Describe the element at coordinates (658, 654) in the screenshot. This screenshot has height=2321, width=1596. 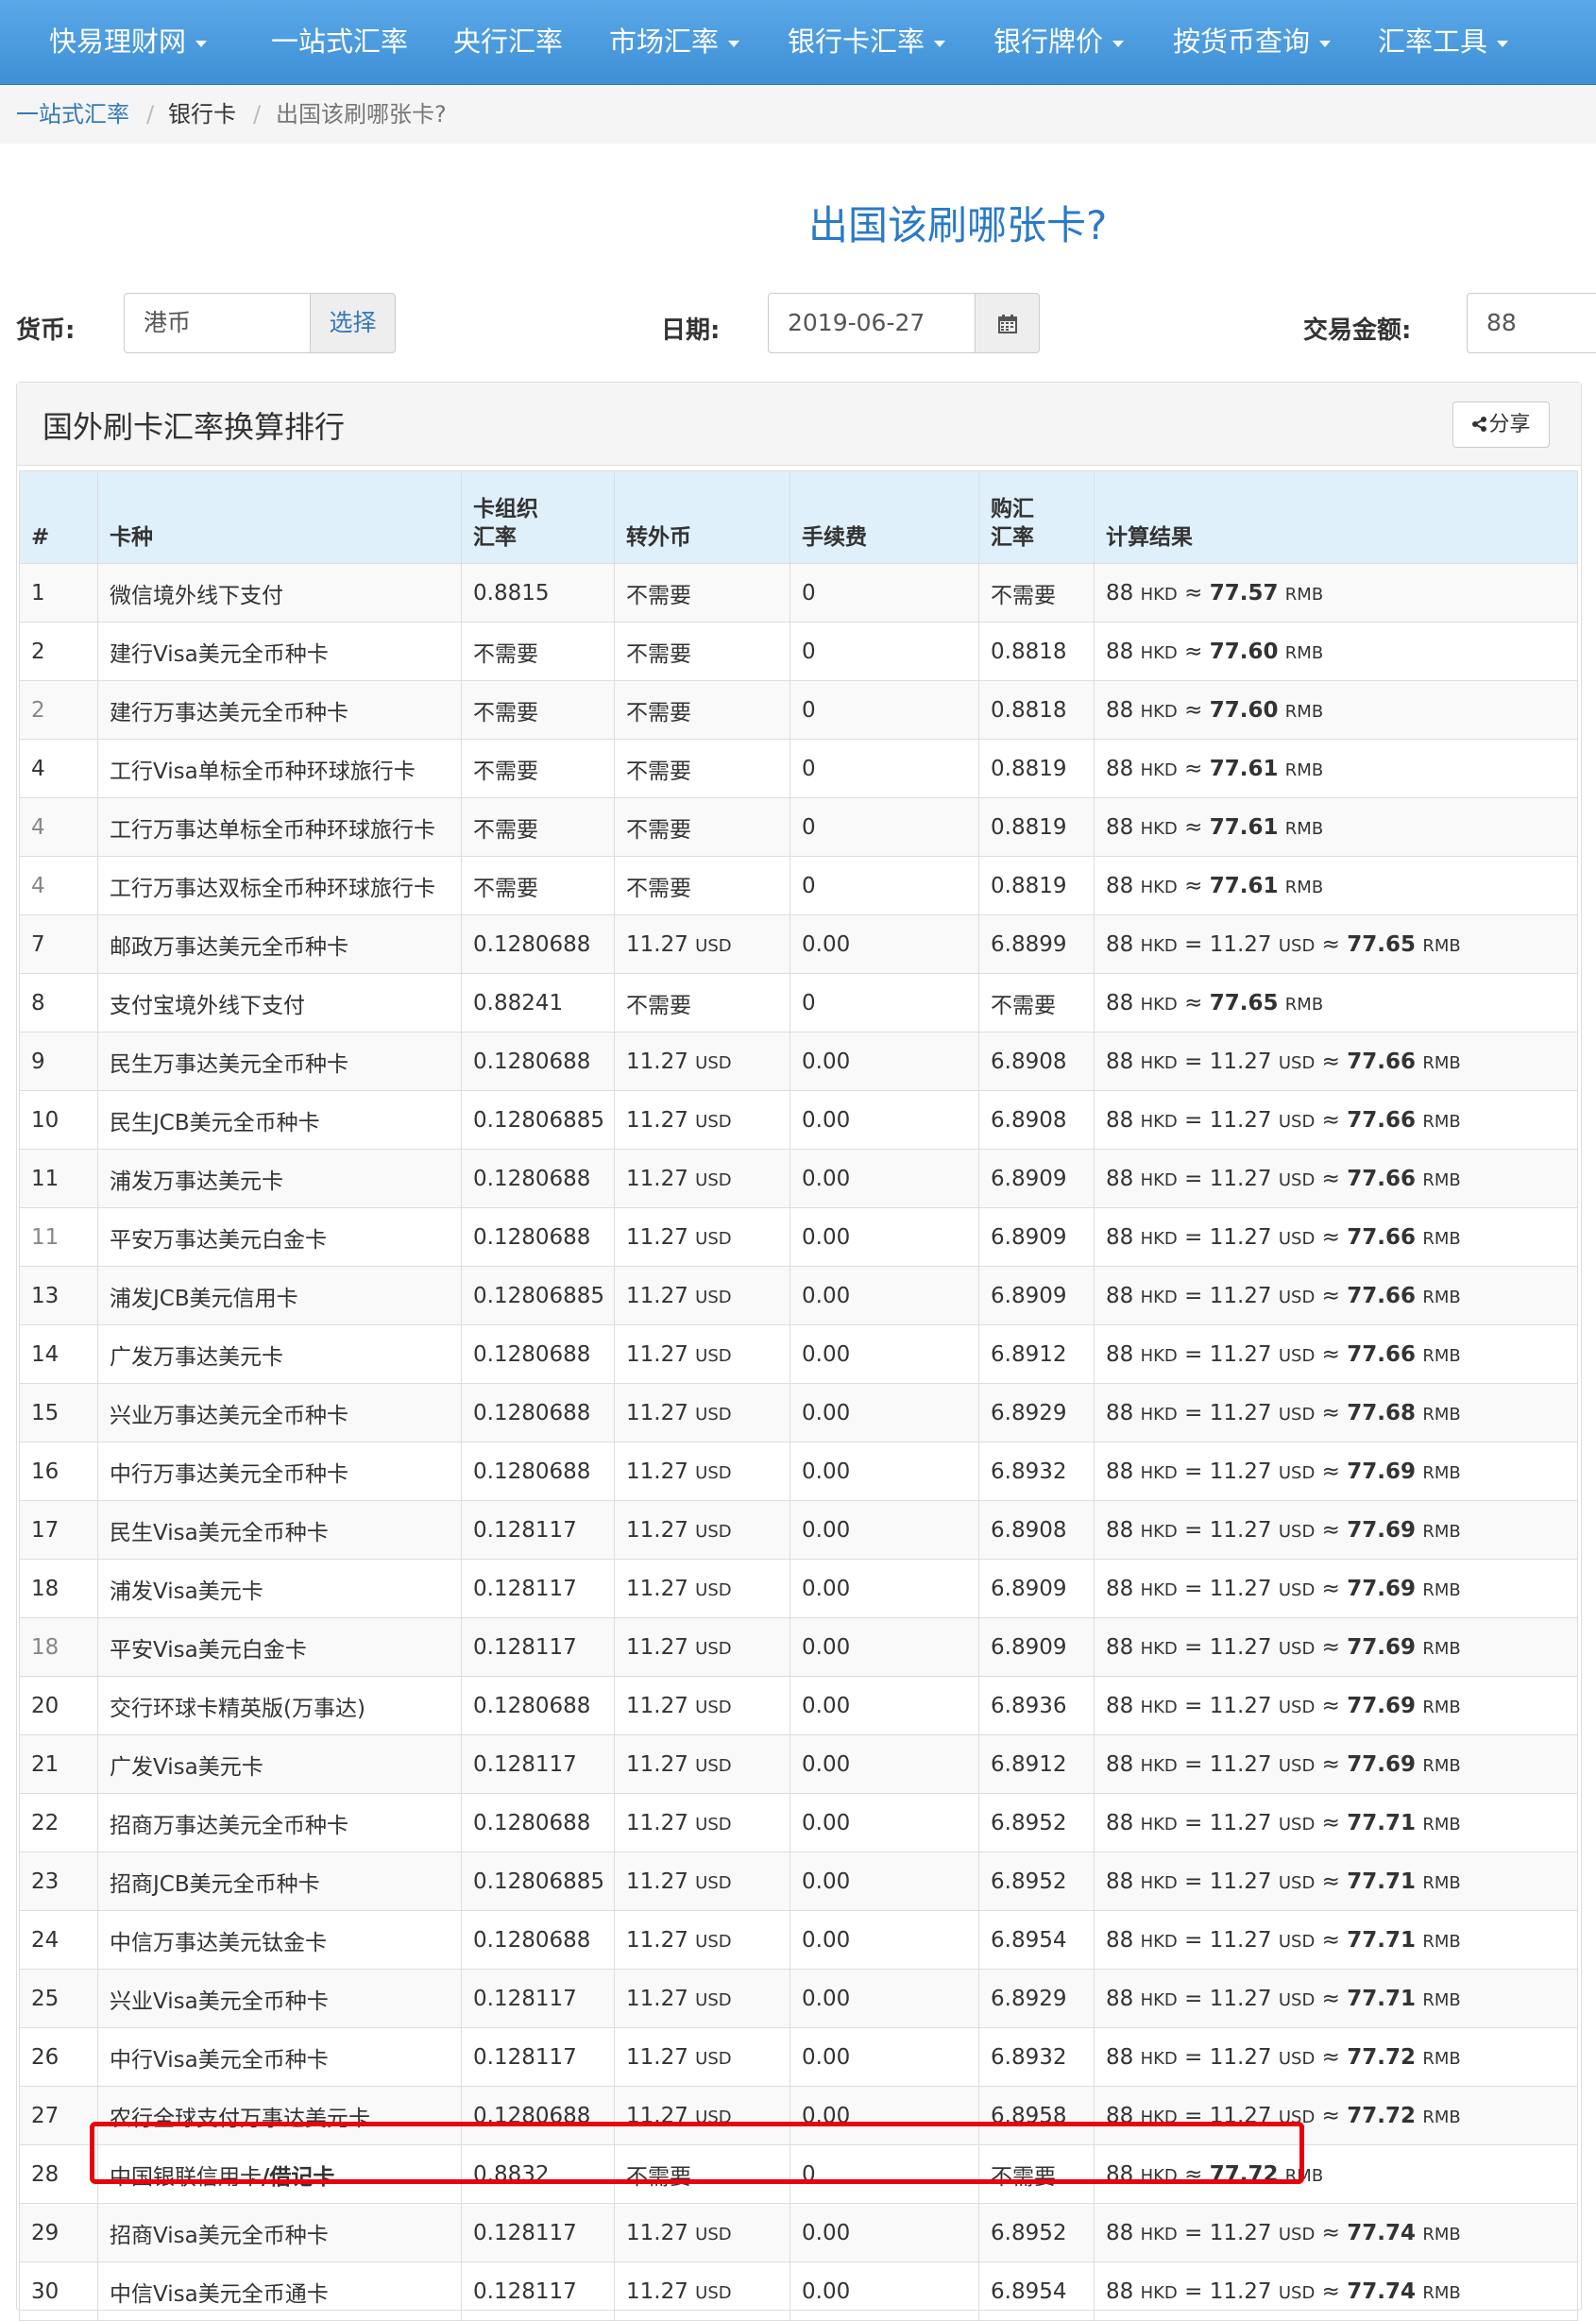
I see `convert-value: 不需要` at that location.